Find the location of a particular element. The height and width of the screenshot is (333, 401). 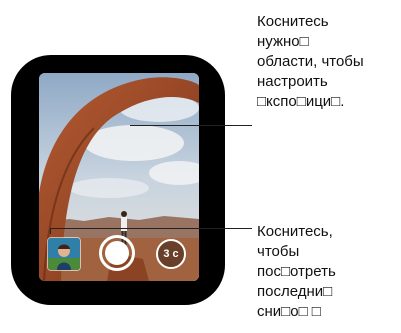

exposure-callout-line: области, чтобы is located at coordinates (310, 61).